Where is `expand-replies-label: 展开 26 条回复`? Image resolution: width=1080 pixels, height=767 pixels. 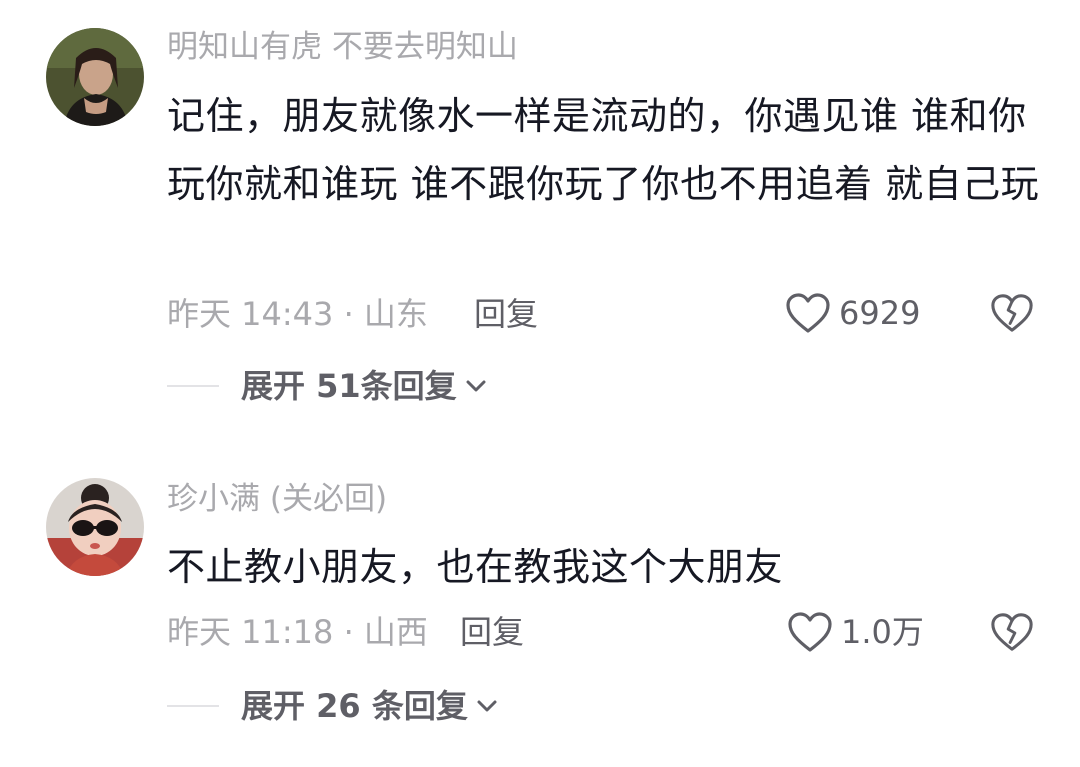 expand-replies-label: 展开 26 条回复 is located at coordinates (354, 706).